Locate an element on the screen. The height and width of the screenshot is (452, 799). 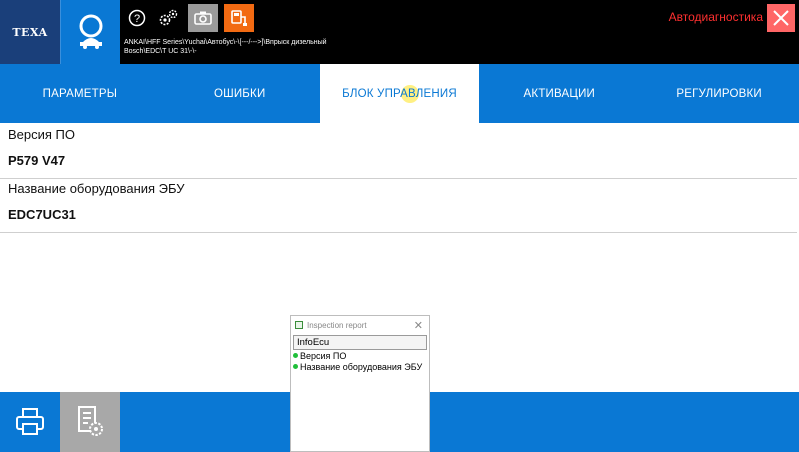
screenshot-button is located at coordinates (203, 18).